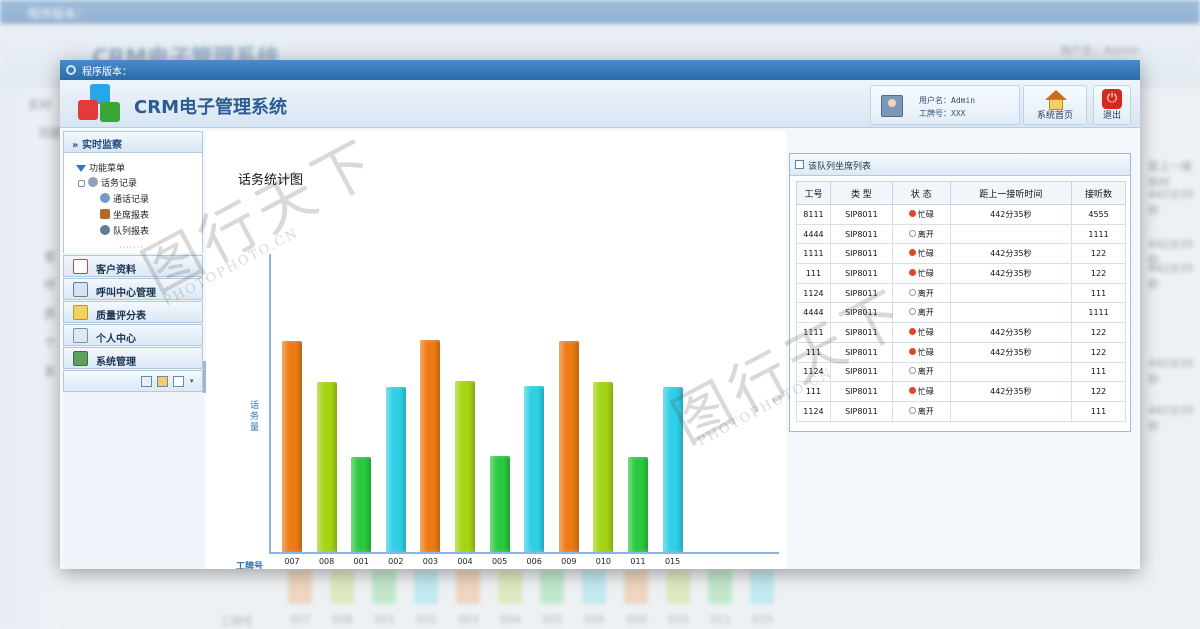 Image resolution: width=1200 pixels, height=629 pixels. Describe the element at coordinates (50, 285) in the screenshot. I see `bg-side-label: 呼` at that location.